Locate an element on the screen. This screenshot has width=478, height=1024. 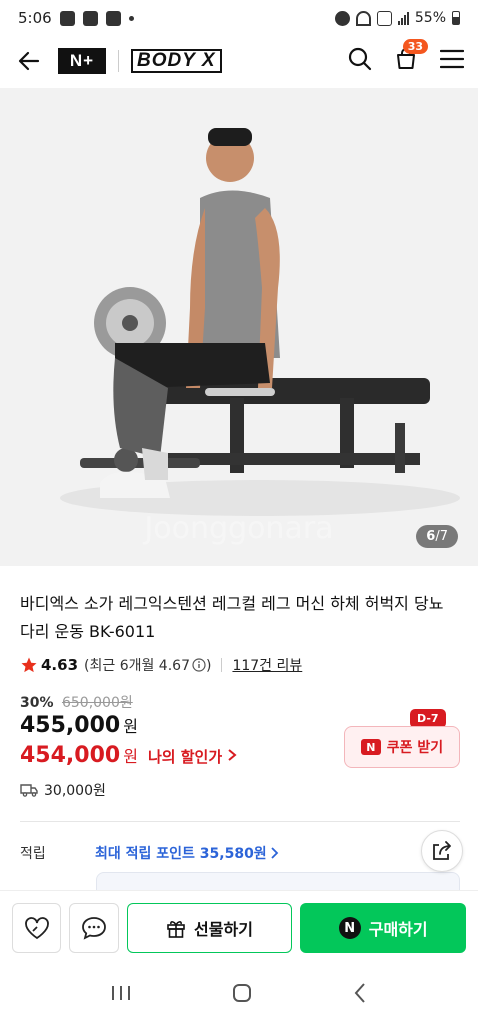
home-button is located at coordinates (242, 995).